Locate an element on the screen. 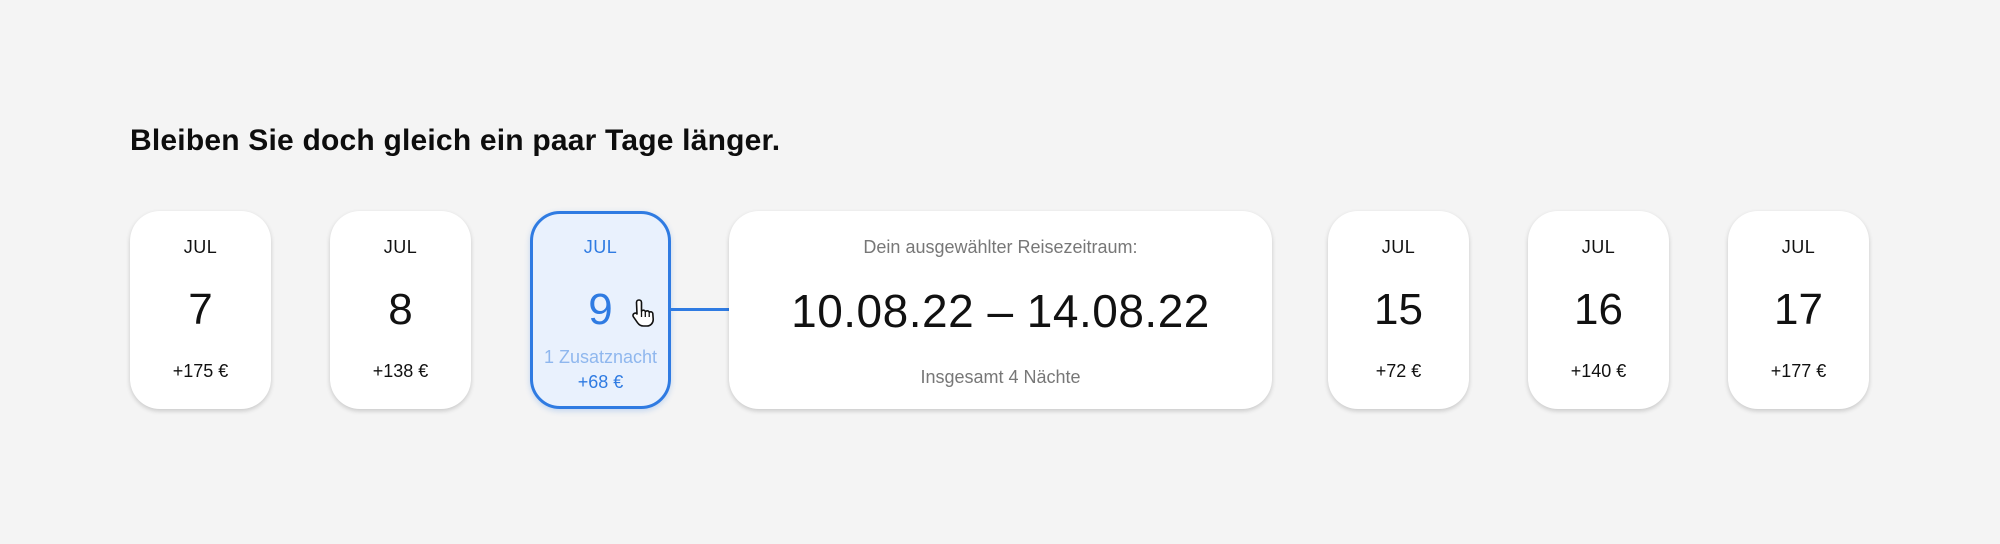 Image resolution: width=2000 pixels, height=544 pixels. date-card-day: 17 is located at coordinates (1798, 309).